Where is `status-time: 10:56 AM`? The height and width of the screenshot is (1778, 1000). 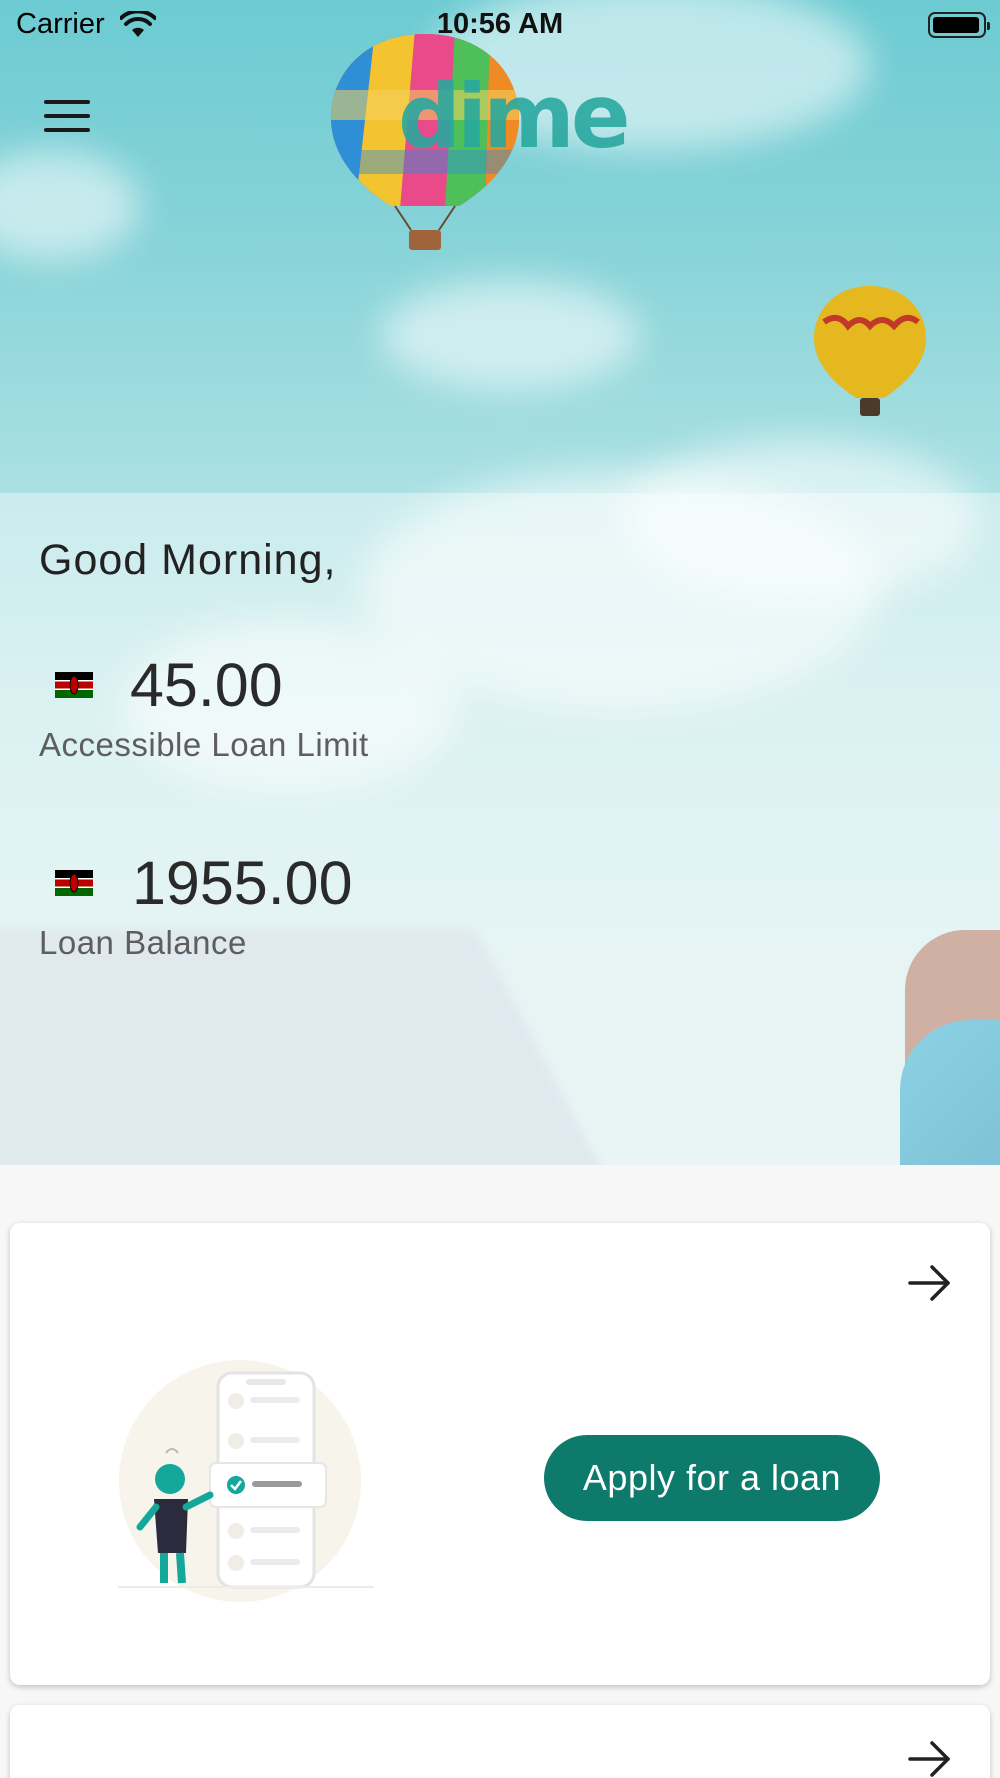
status-time: 10:56 AM is located at coordinates (500, 24).